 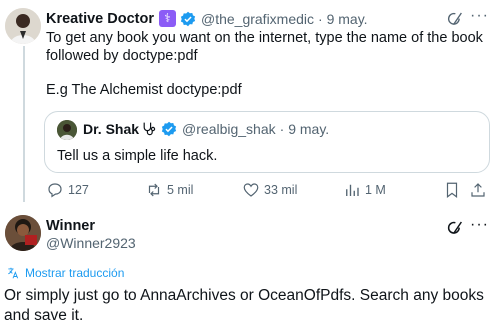 What do you see at coordinates (144, 90) in the screenshot?
I see `tweet-text-line: E.g The Alchemist doctype:pdf` at bounding box center [144, 90].